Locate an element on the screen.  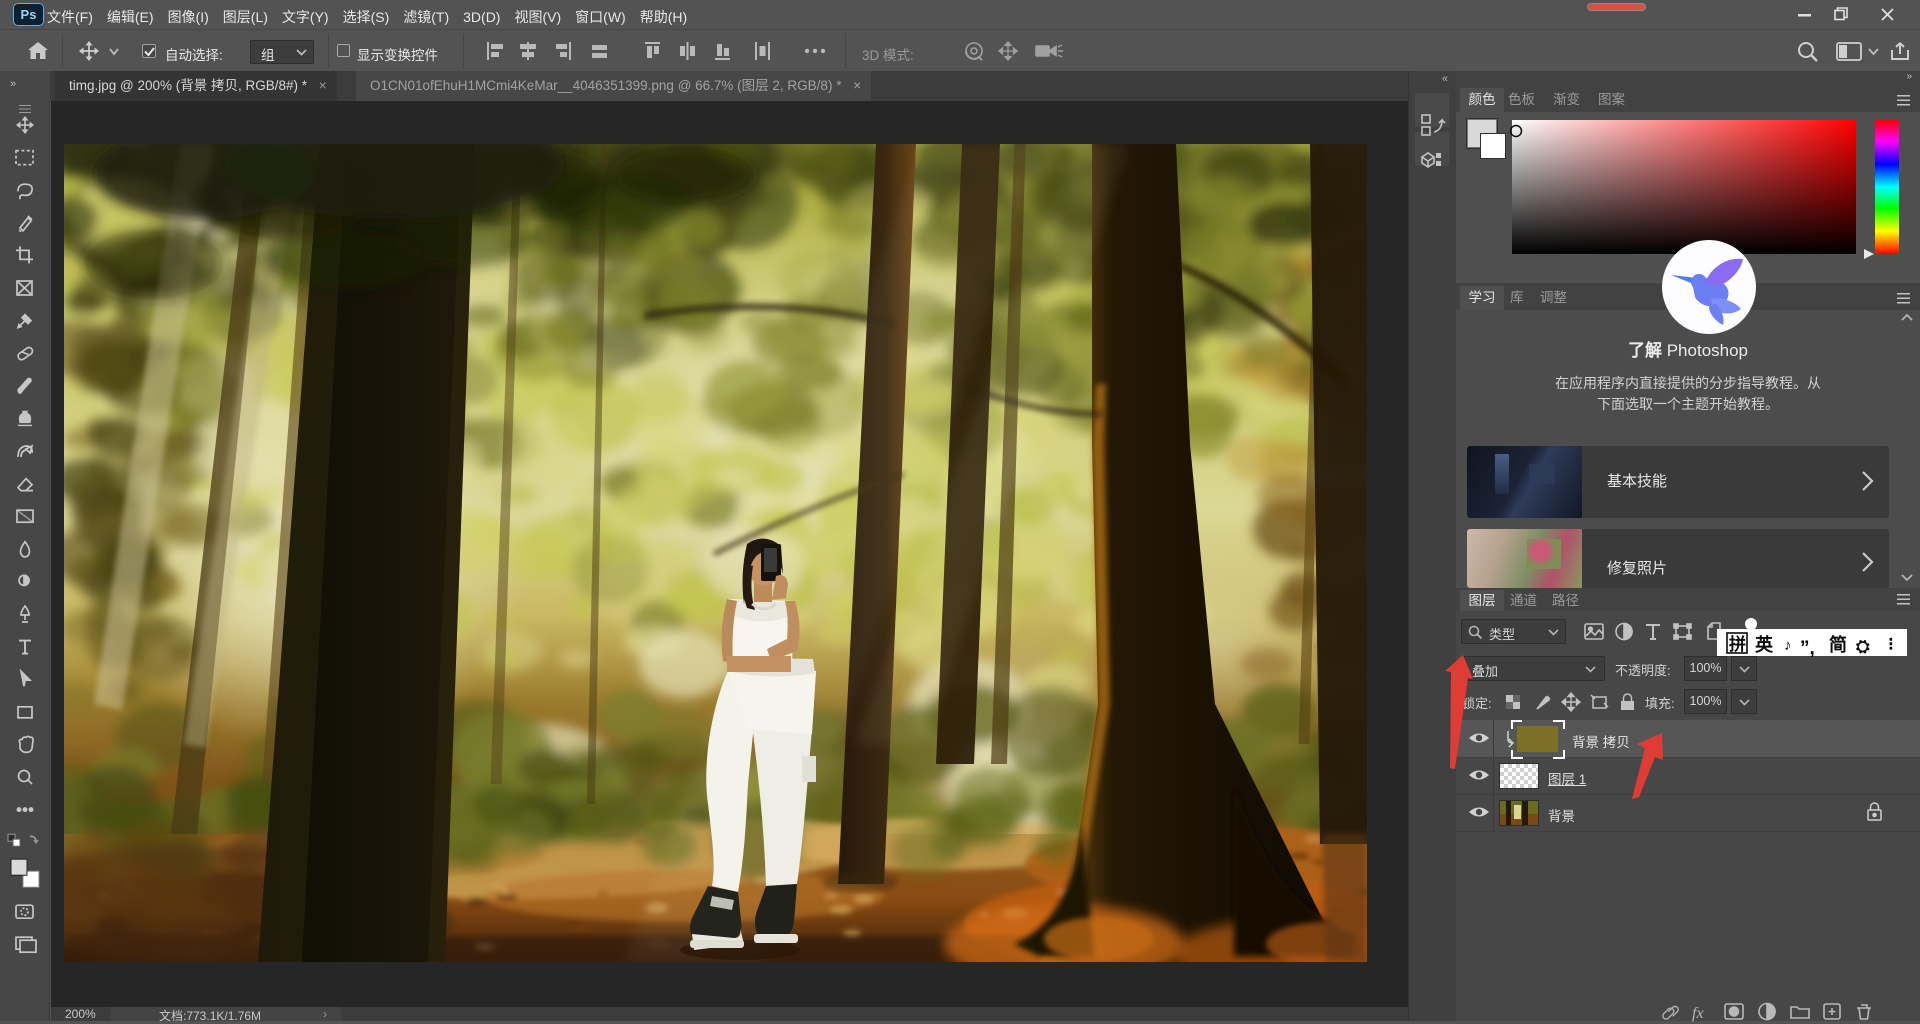
svg-text: 拼 is located at coordinates (1737, 644).